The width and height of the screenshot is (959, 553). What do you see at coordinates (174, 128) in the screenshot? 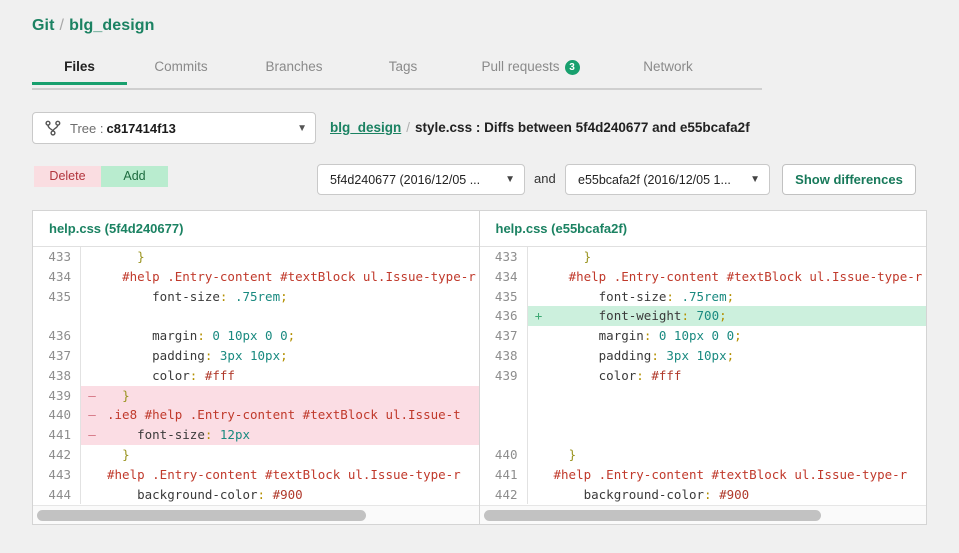
I see `tree-selector: Tree : c817414f13 ▼` at bounding box center [174, 128].